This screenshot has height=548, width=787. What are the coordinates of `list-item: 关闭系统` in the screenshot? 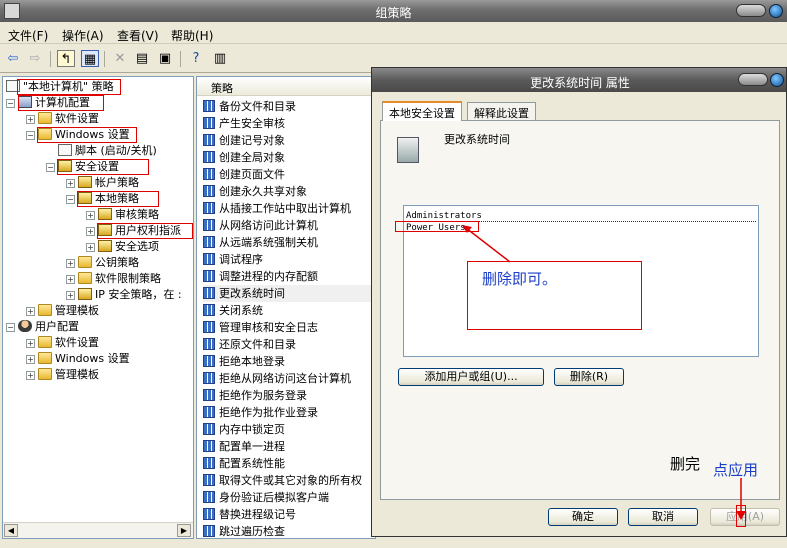 It's located at (289, 310).